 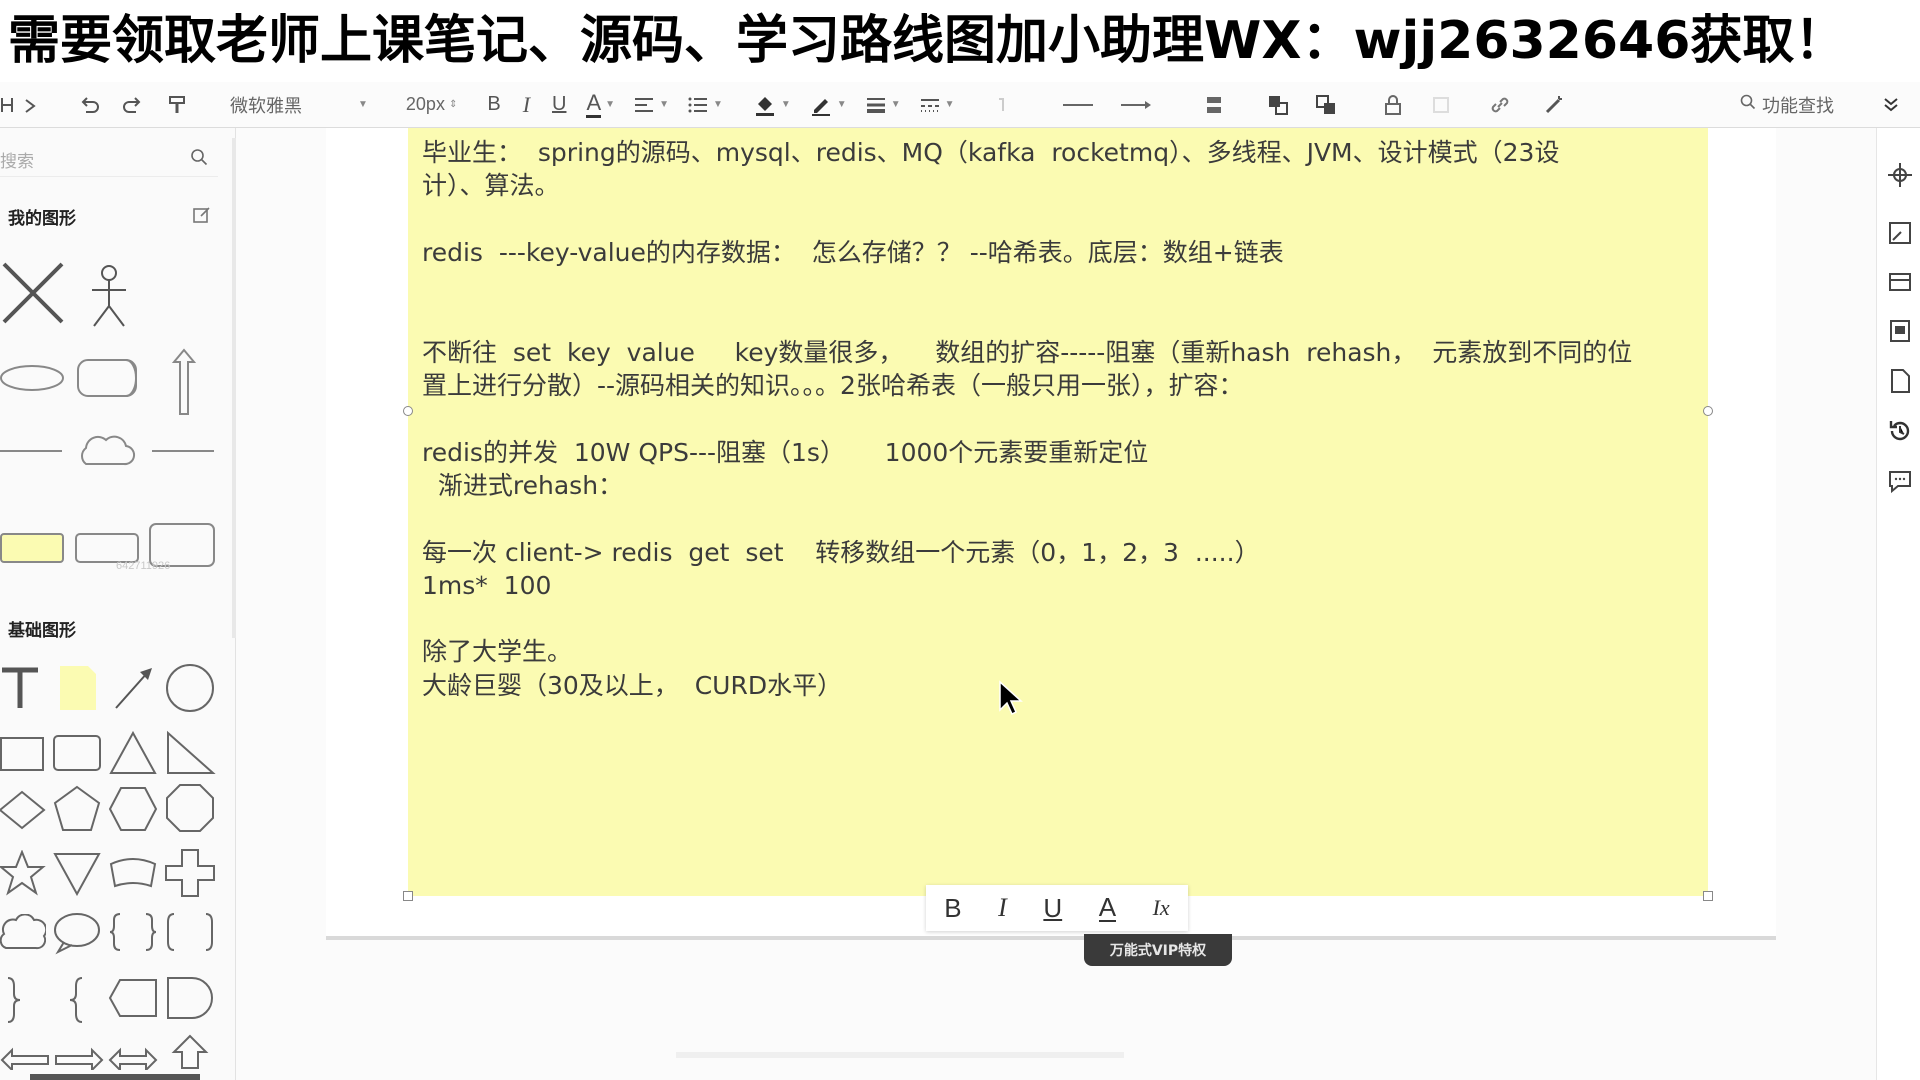 I want to click on style-panel-icon, so click(x=1900, y=233).